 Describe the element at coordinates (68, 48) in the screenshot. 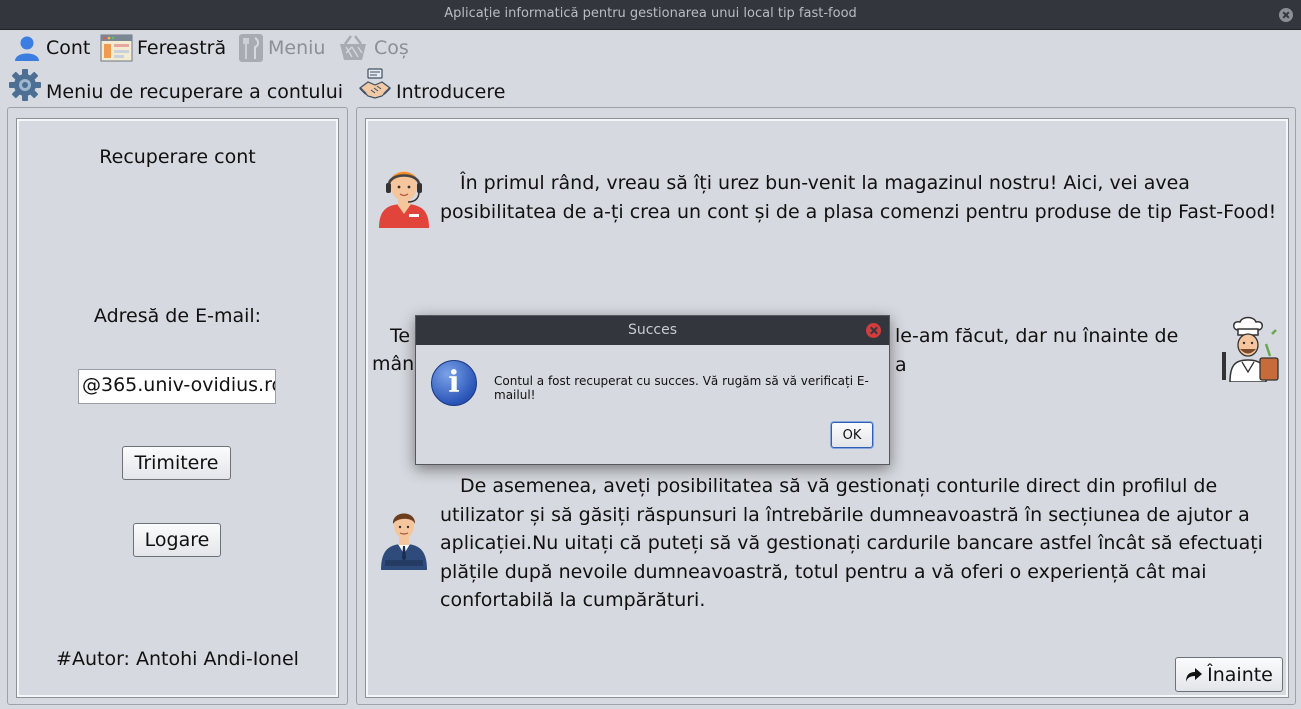

I see `menu-cont-label: Cont` at that location.